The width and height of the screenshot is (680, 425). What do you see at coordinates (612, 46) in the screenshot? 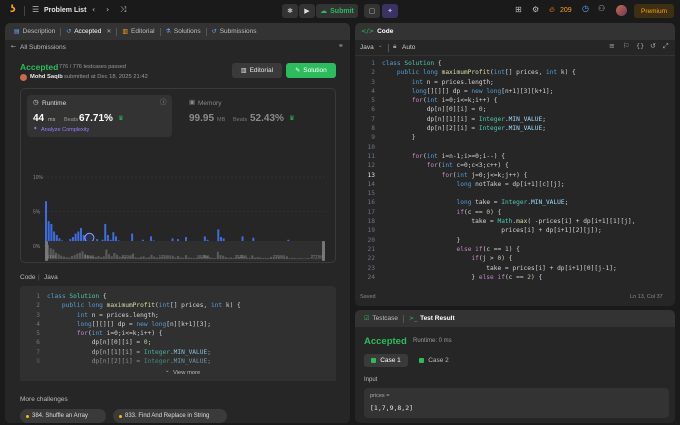
I see `format-icon: ≡` at bounding box center [612, 46].